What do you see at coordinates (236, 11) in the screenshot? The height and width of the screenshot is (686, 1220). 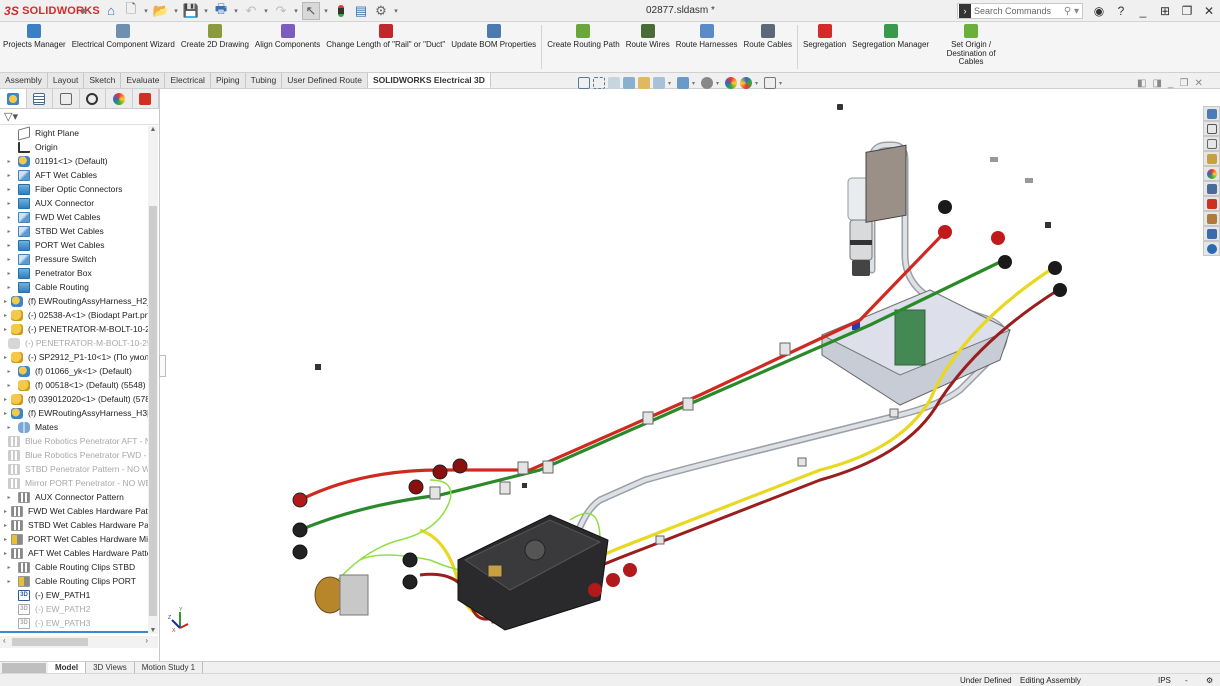 I see `print-dropdown: ▾` at bounding box center [236, 11].